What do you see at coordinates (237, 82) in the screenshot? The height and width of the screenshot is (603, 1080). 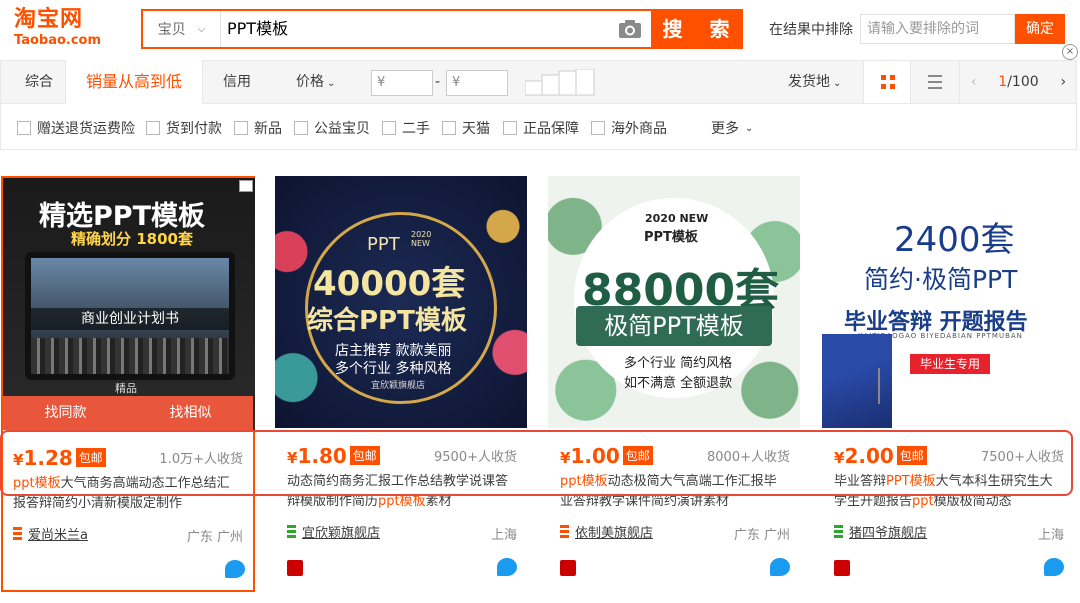 I see `sort-credit: 信用` at bounding box center [237, 82].